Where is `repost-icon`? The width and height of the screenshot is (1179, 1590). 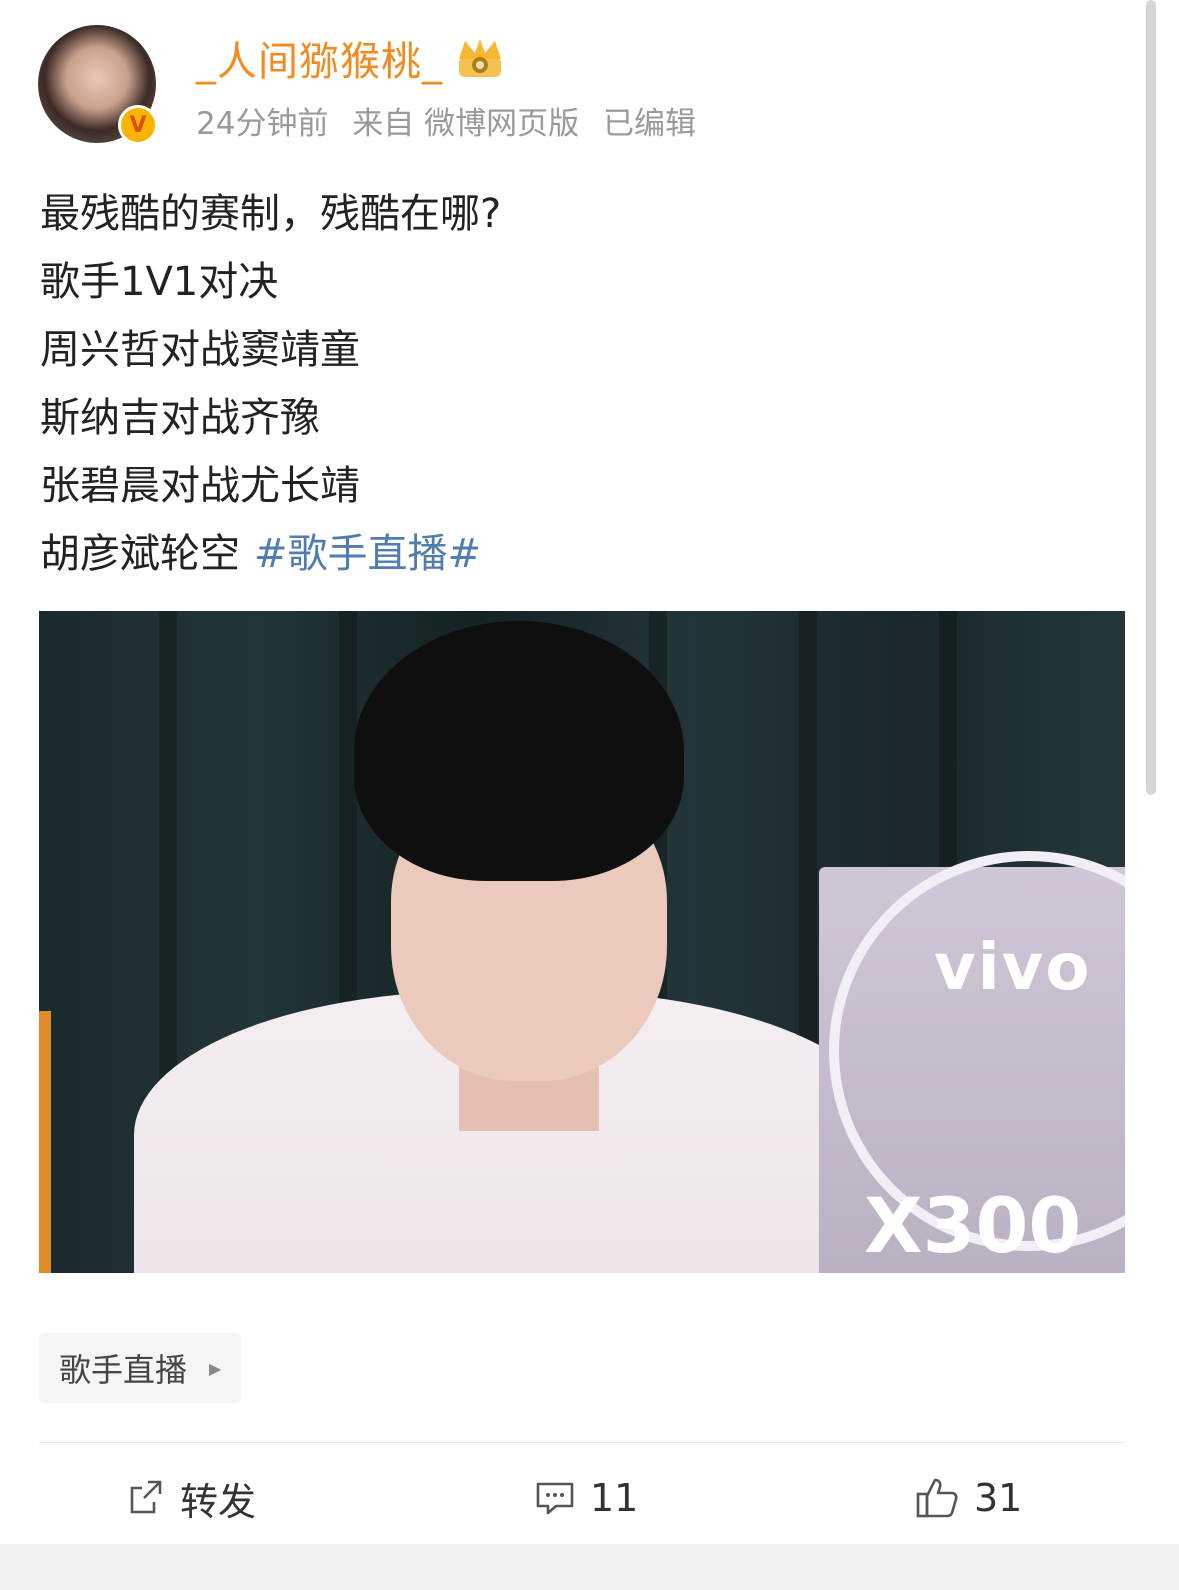 repost-icon is located at coordinates (146, 1497).